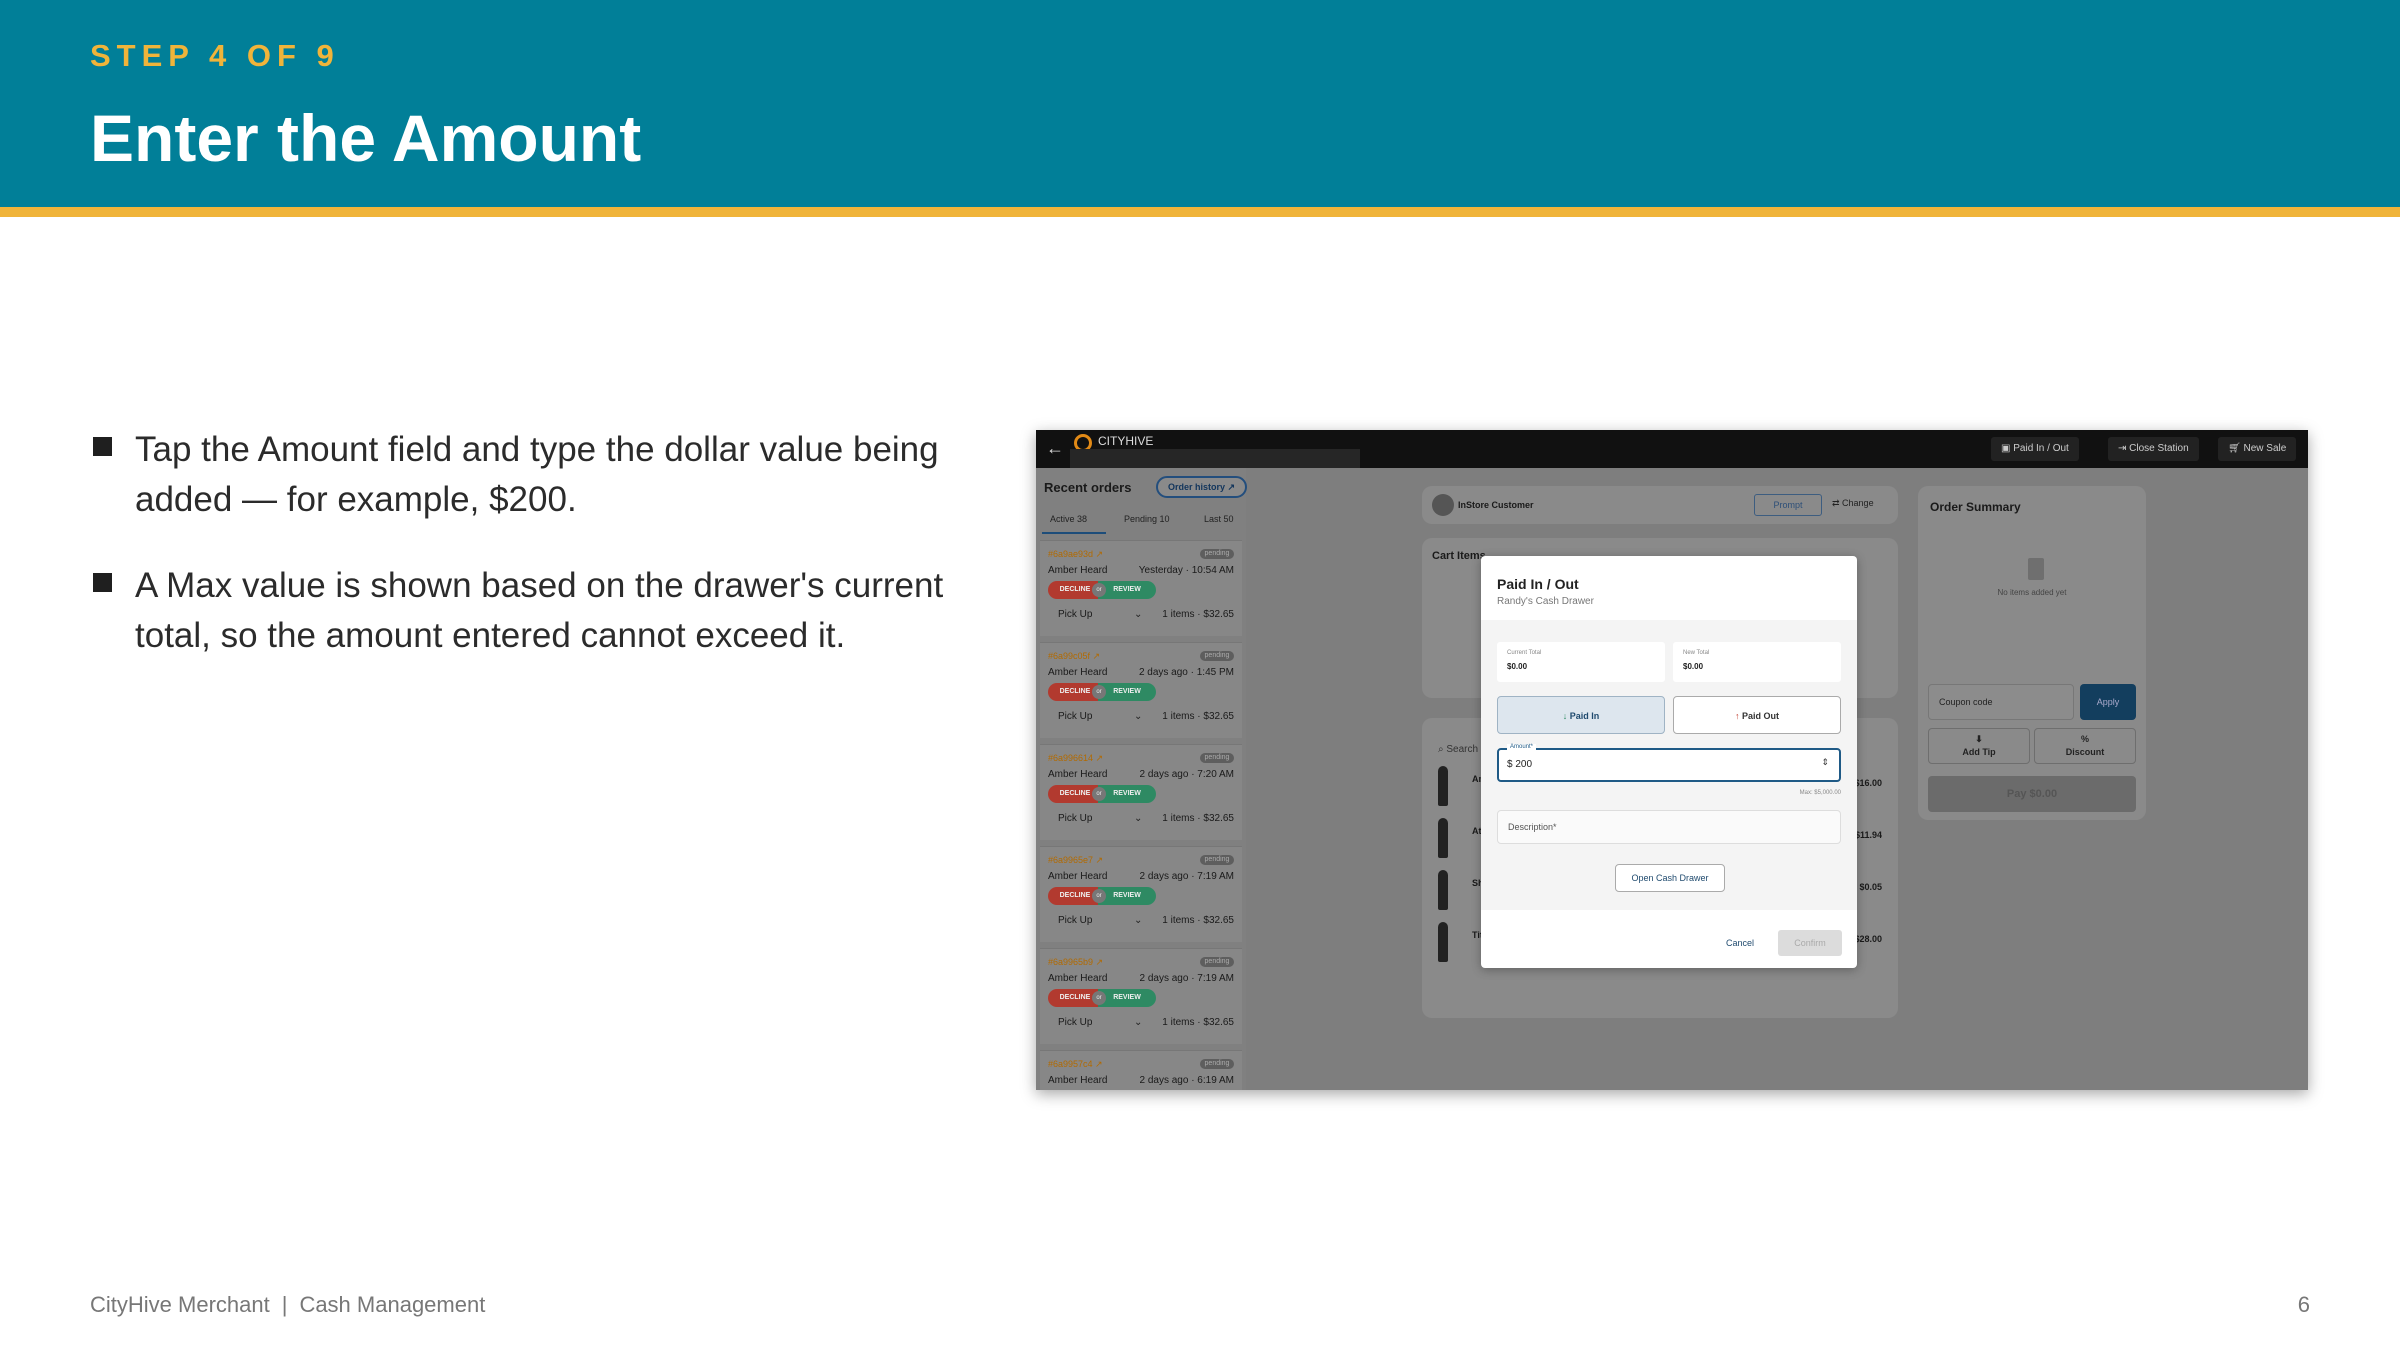 Image resolution: width=2400 pixels, height=1349 pixels. Describe the element at coordinates (1538, 584) in the screenshot. I see `dialog-title: Paid In / Out` at that location.